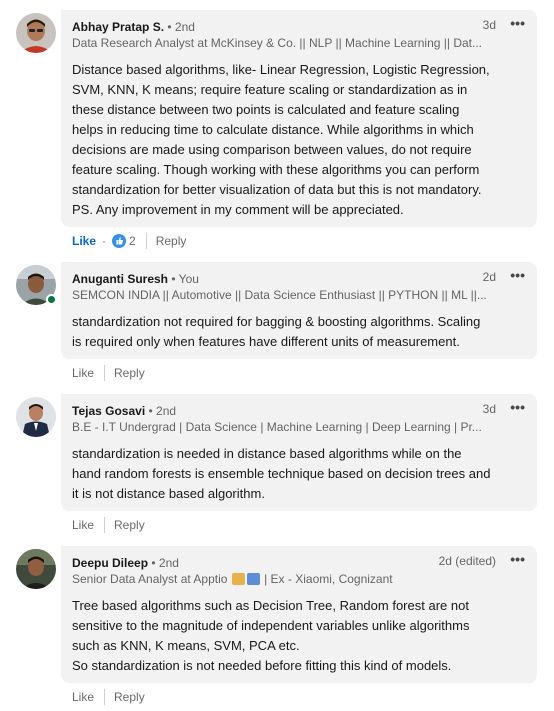 The width and height of the screenshot is (554, 711). Describe the element at coordinates (120, 279) in the screenshot. I see `author-name: Anuganti Suresh` at that location.